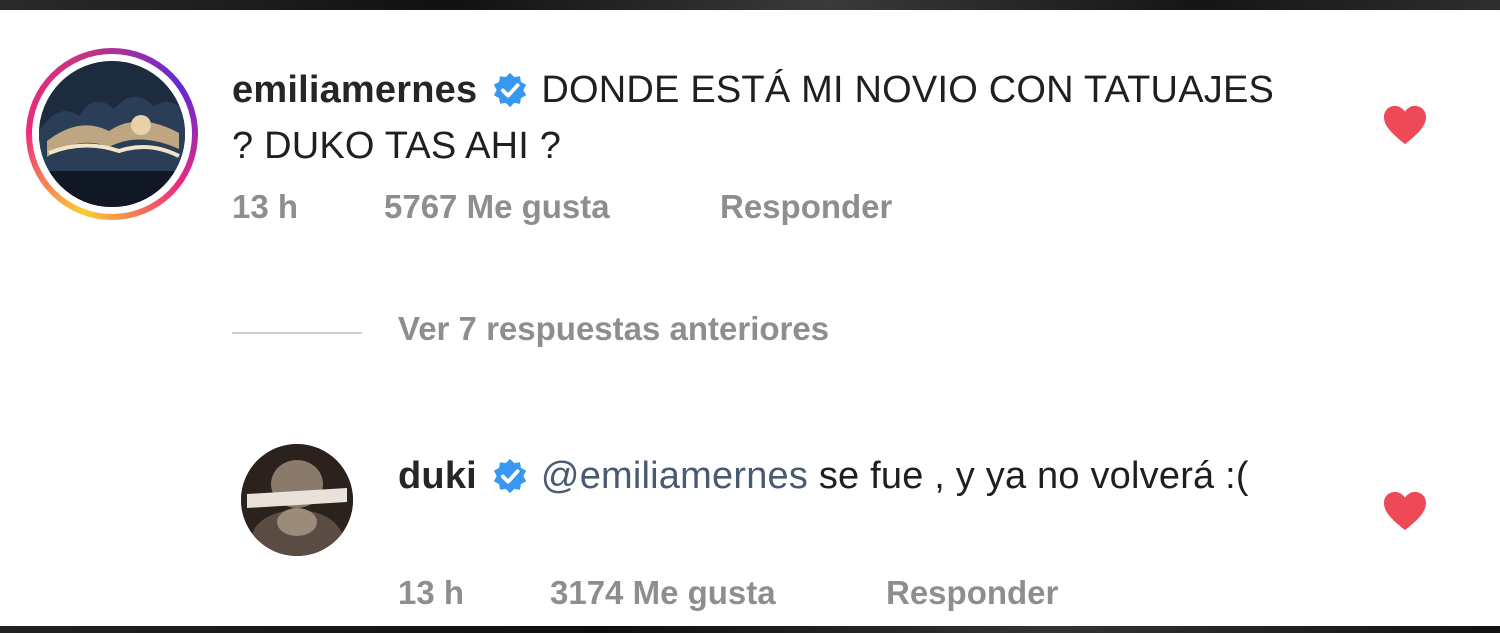  Describe the element at coordinates (431, 593) in the screenshot. I see `reply-time: 13 h` at that location.